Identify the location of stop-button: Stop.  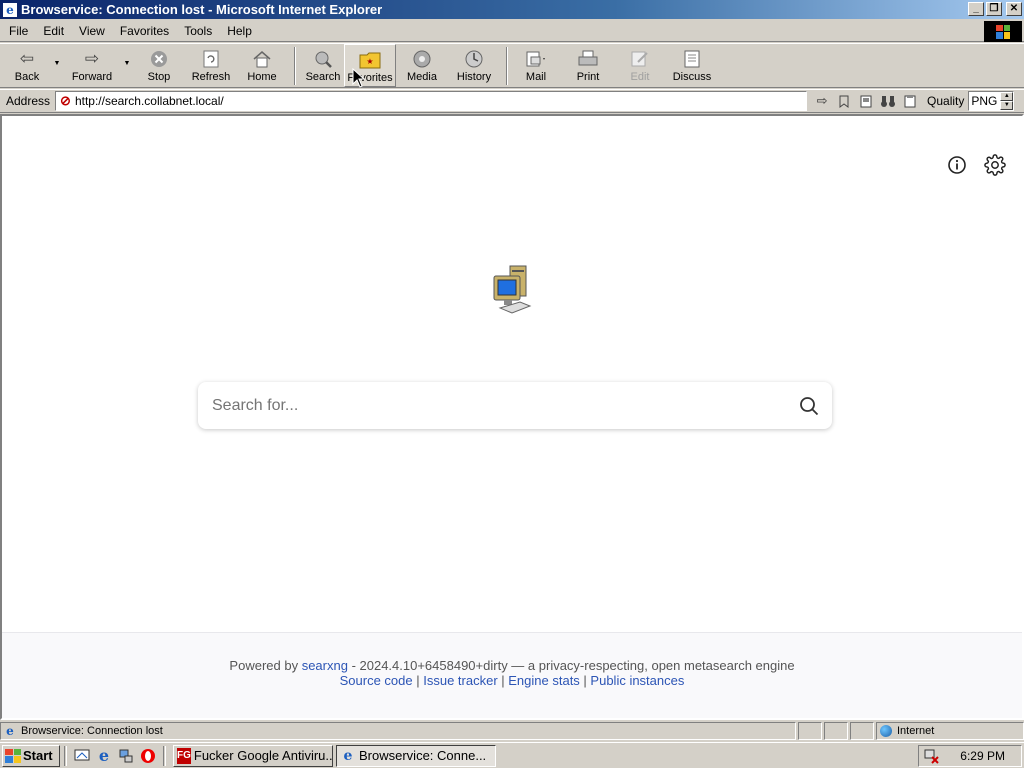
(159, 65).